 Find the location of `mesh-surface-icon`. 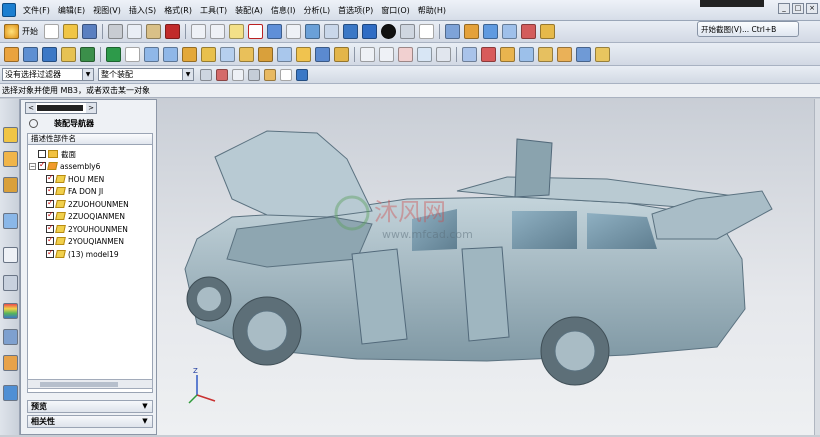

mesh-surface-icon is located at coordinates (488, 54).